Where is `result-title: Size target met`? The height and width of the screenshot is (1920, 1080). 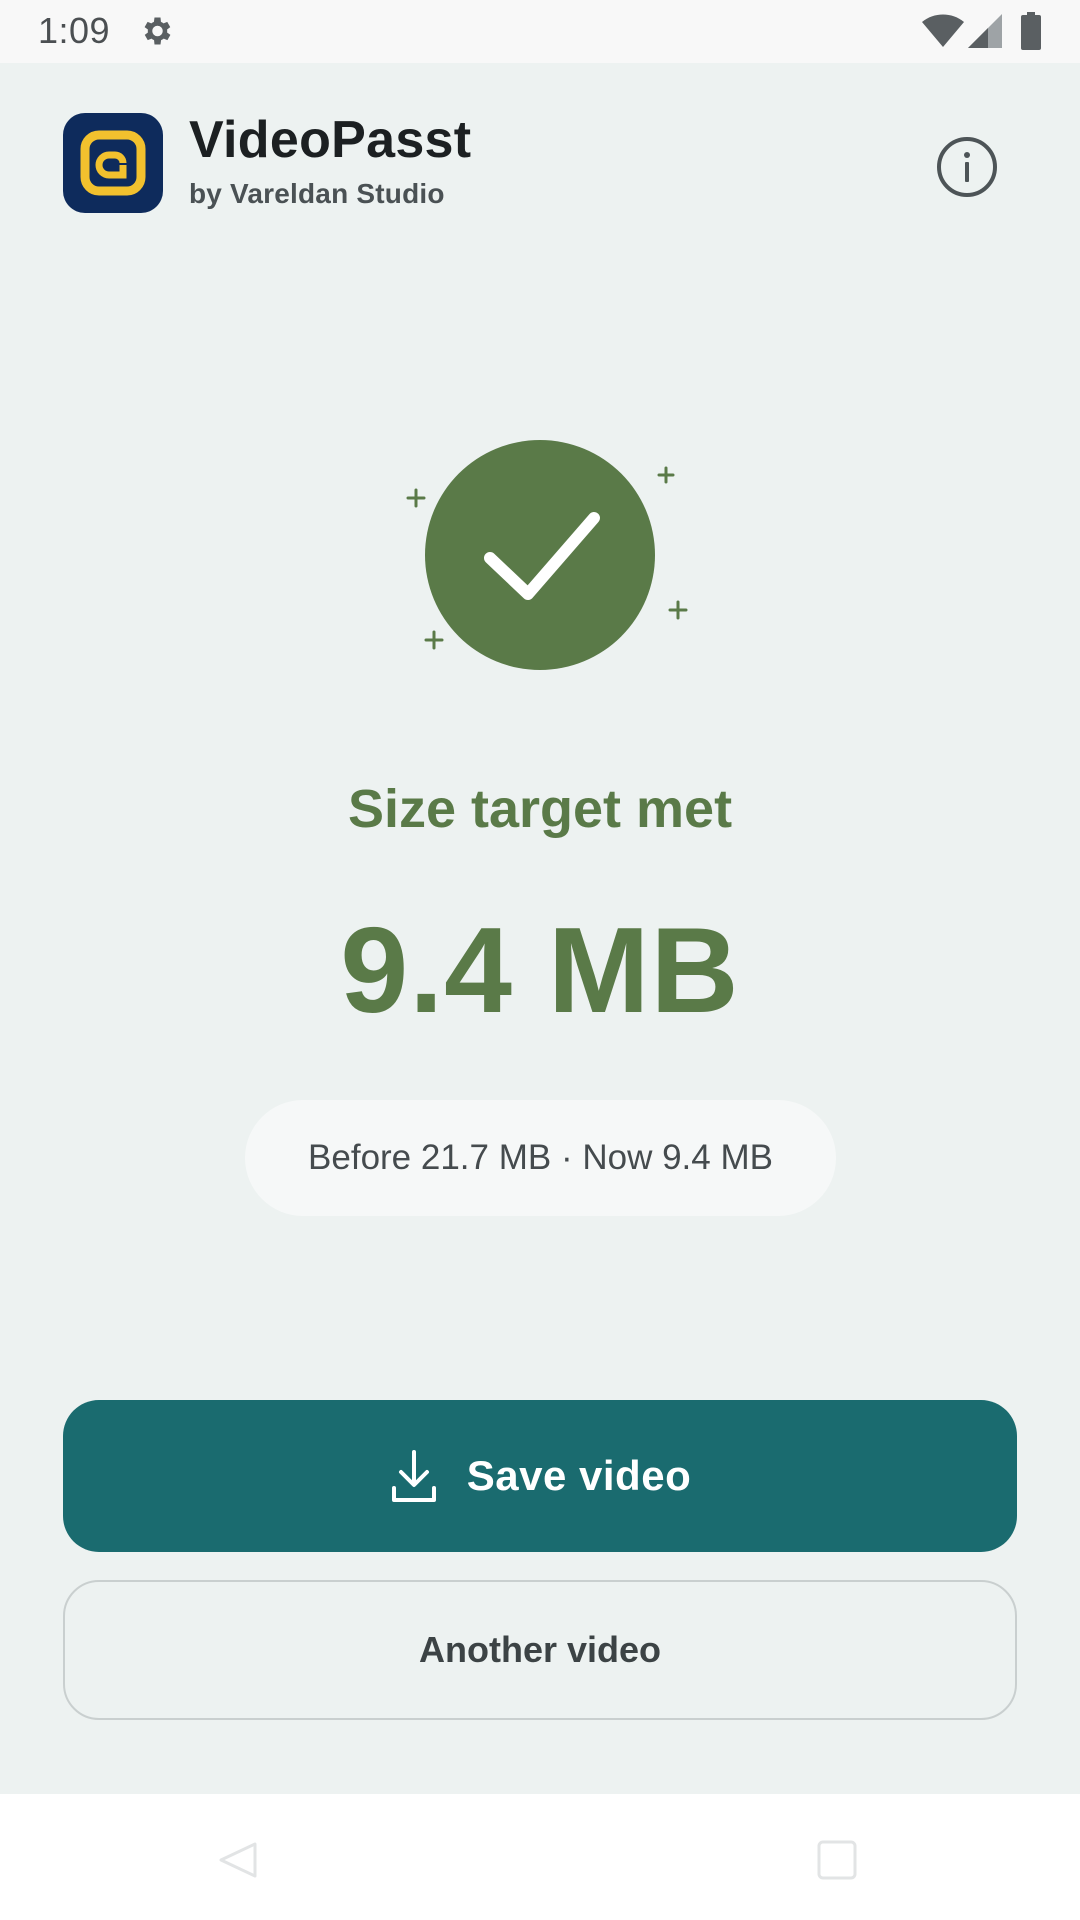 result-title: Size target met is located at coordinates (540, 809).